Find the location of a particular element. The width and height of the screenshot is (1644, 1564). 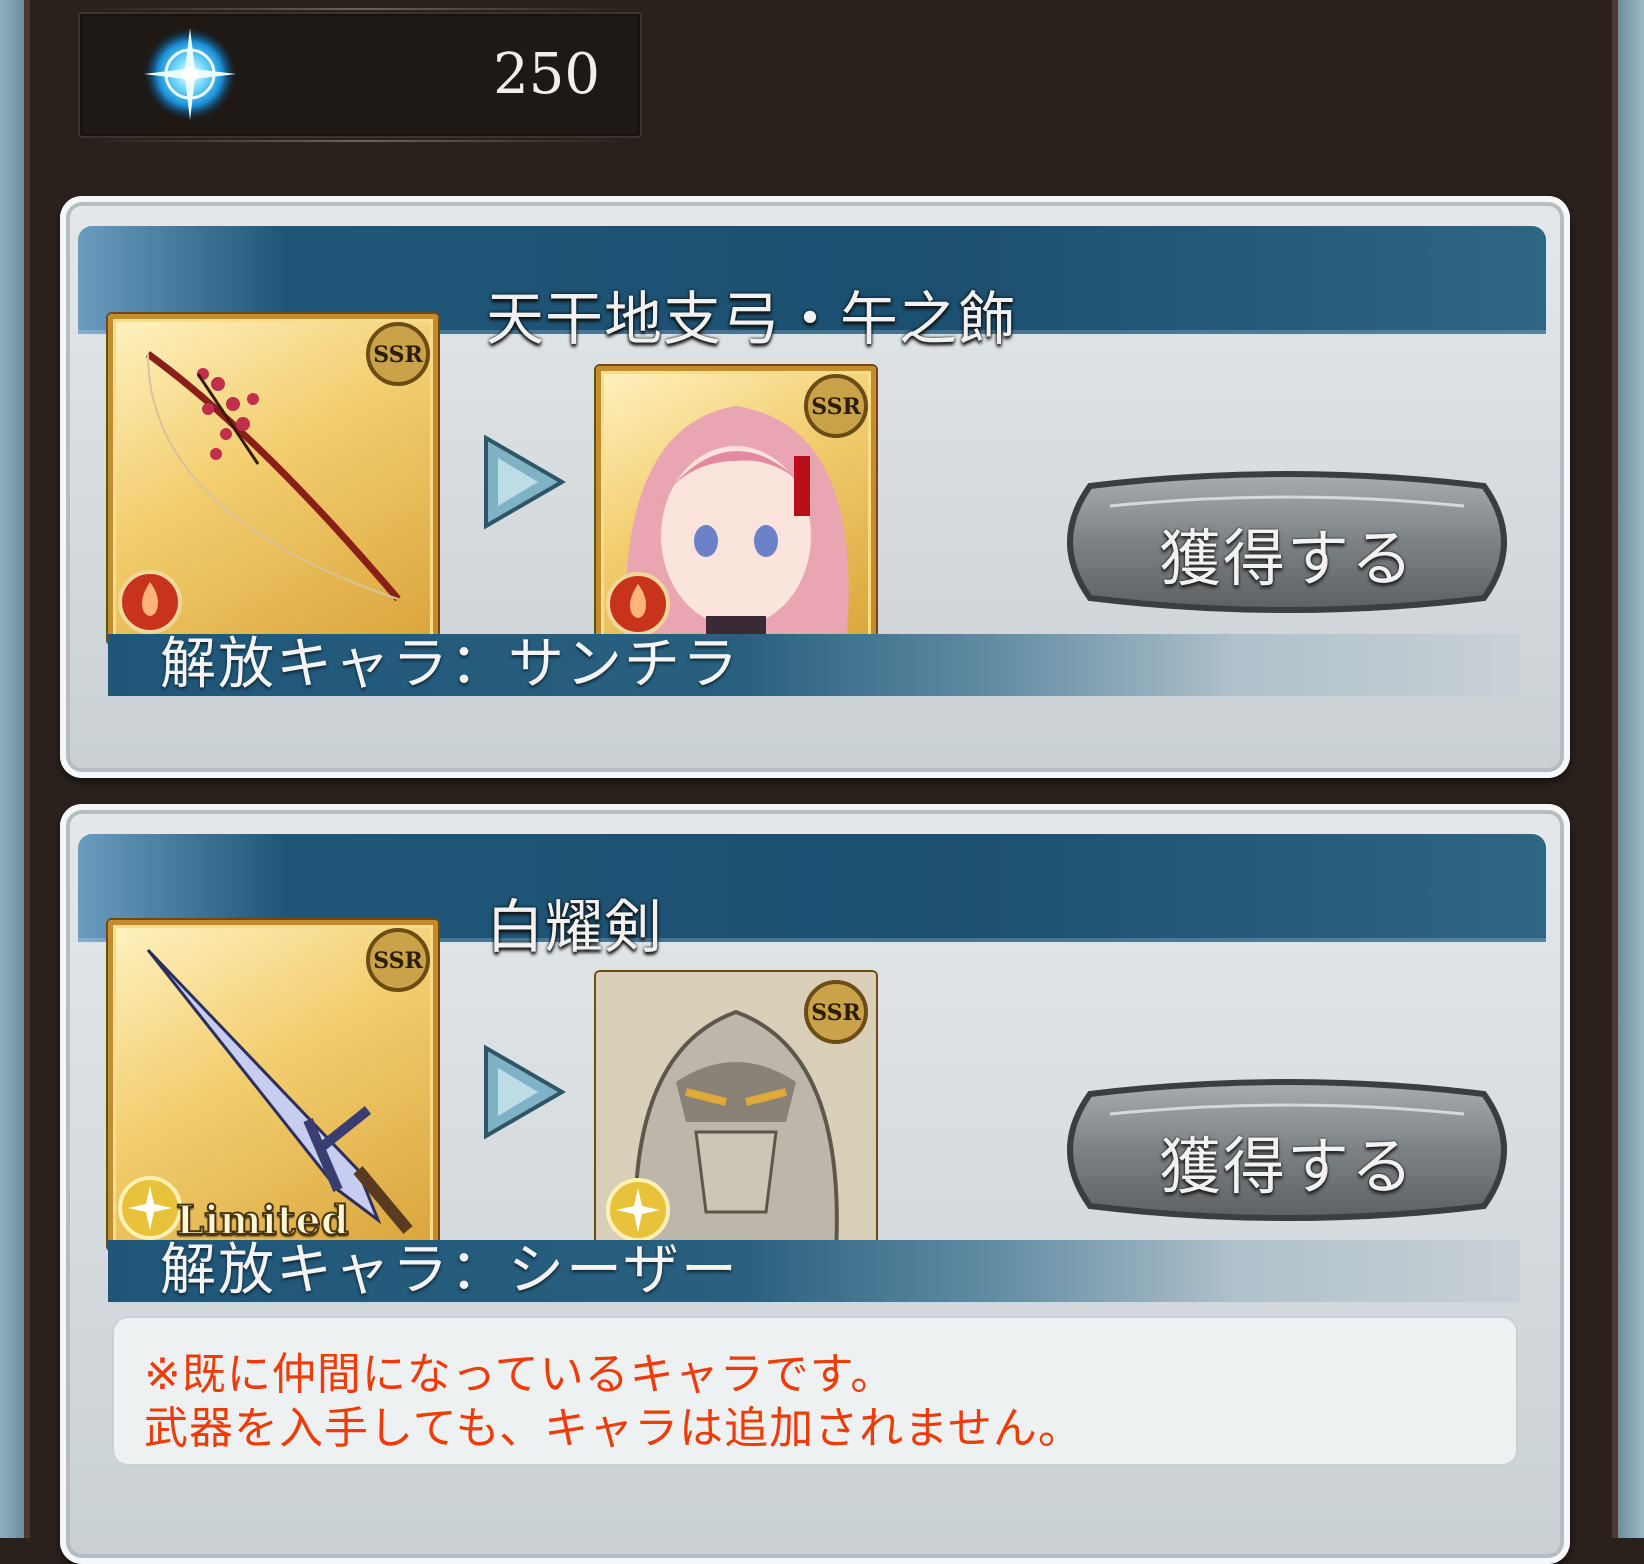

crystal-counter: 250 is located at coordinates (360, 75).